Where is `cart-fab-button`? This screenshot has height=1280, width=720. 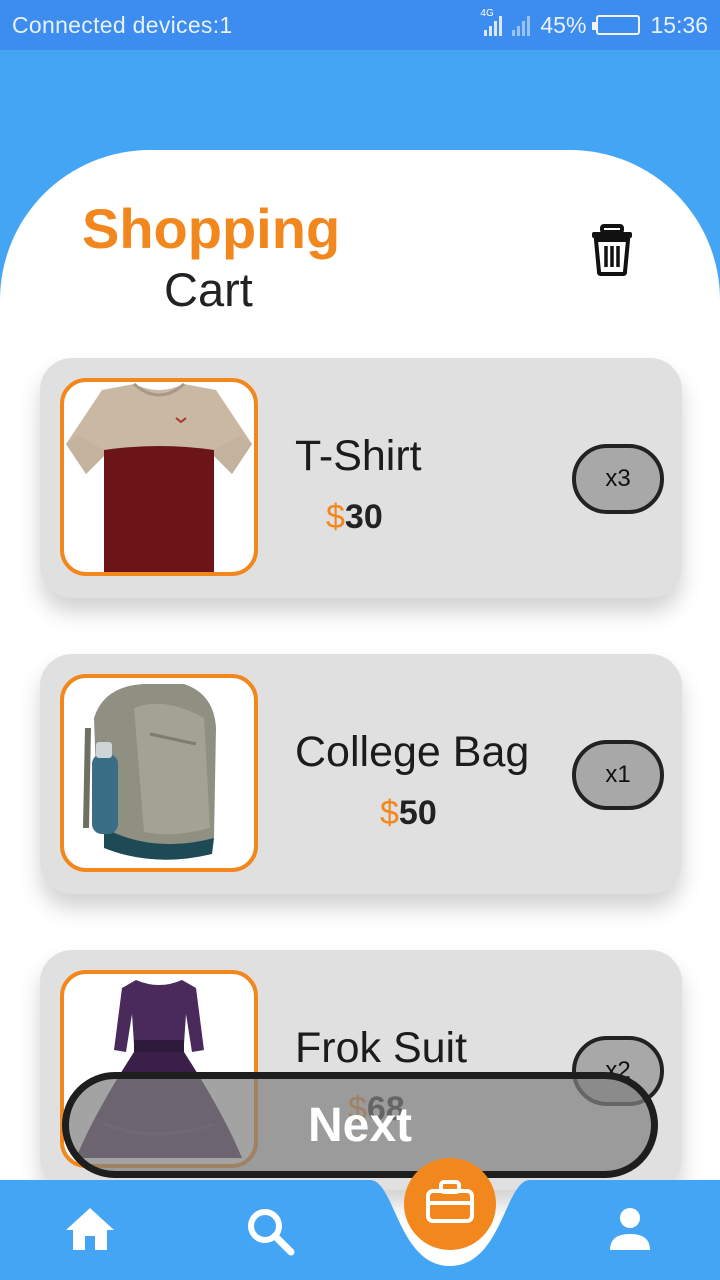
cart-fab-button is located at coordinates (450, 1204).